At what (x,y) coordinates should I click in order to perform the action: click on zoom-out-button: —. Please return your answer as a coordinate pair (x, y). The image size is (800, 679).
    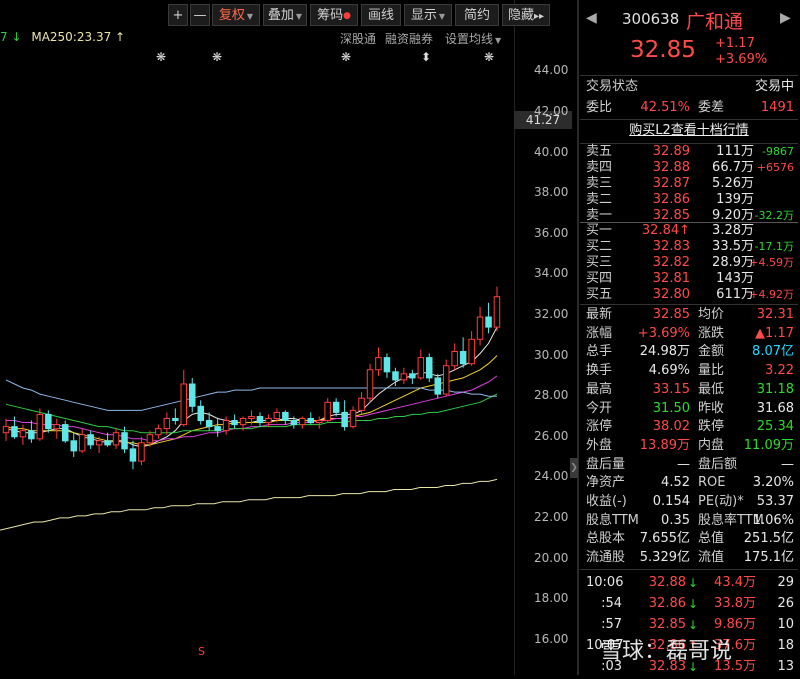
    Looking at the image, I should click on (200, 15).